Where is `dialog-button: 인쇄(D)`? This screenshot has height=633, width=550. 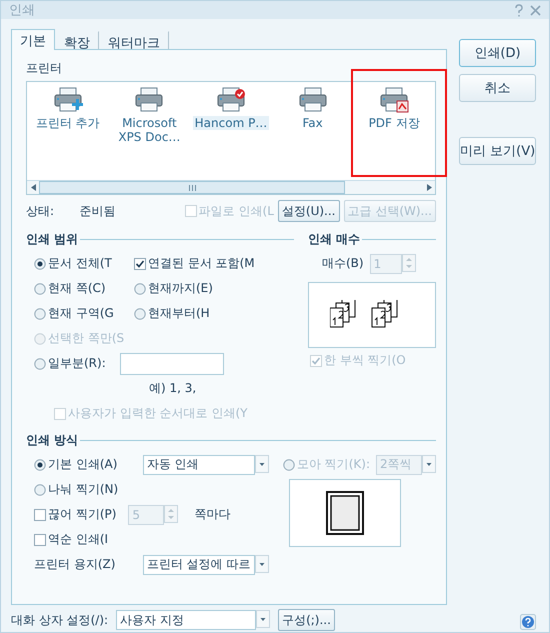 dialog-button: 인쇄(D) is located at coordinates (497, 53).